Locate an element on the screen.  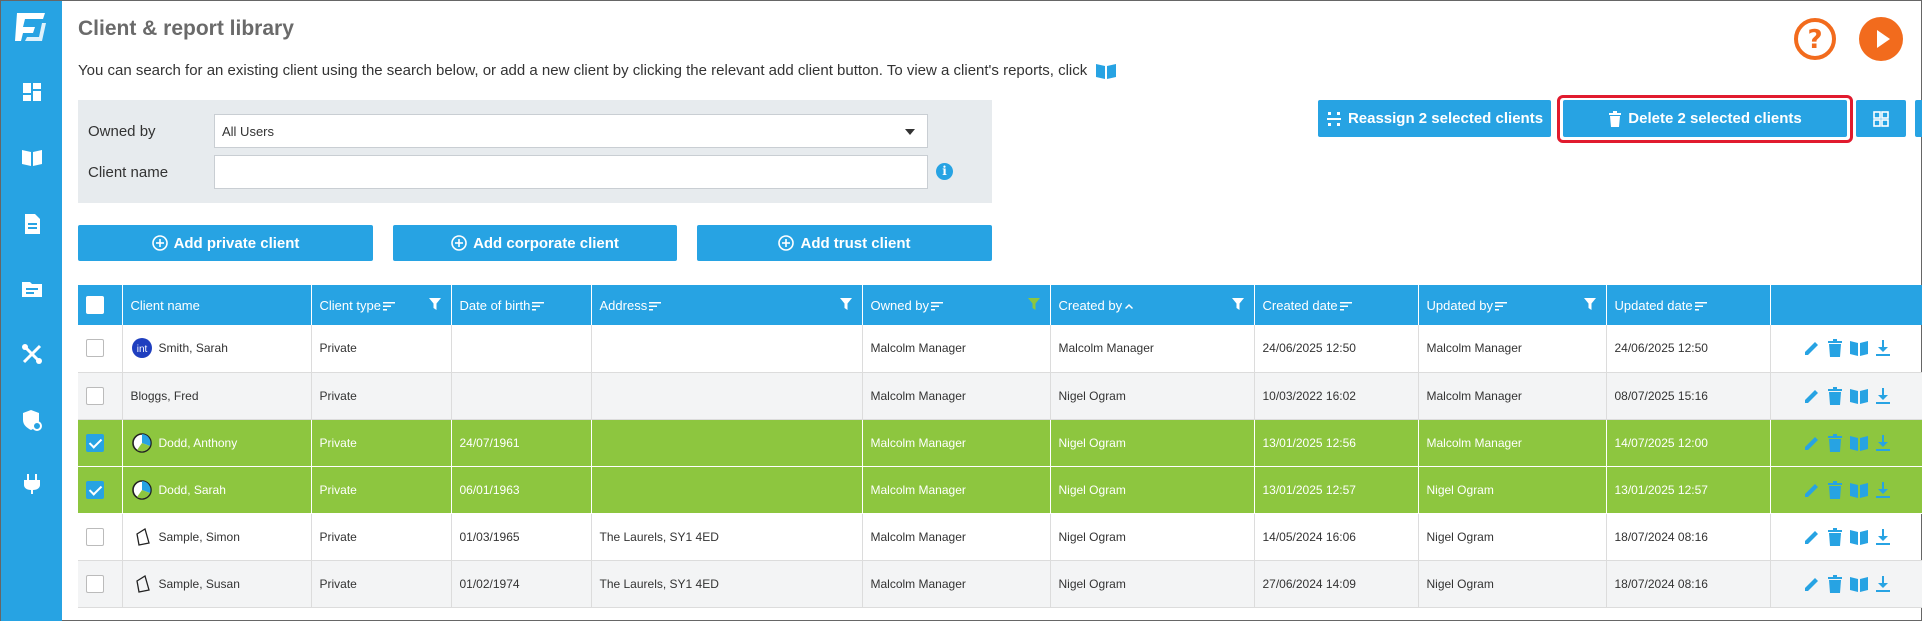
column-header-updated-date: Updated date is located at coordinates (1688, 305).